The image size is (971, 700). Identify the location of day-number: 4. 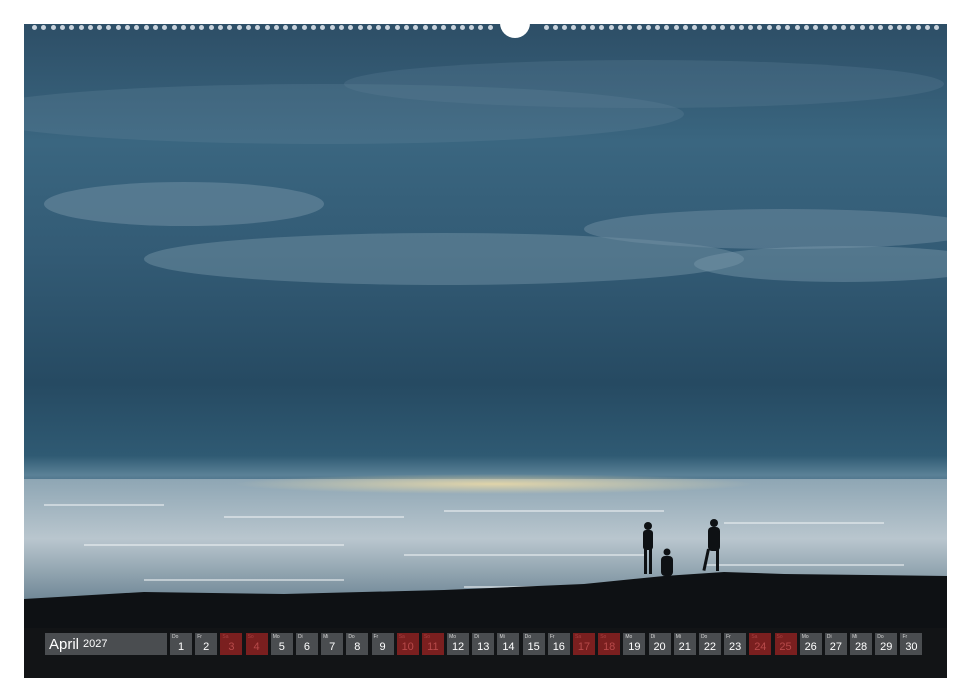
(256, 647).